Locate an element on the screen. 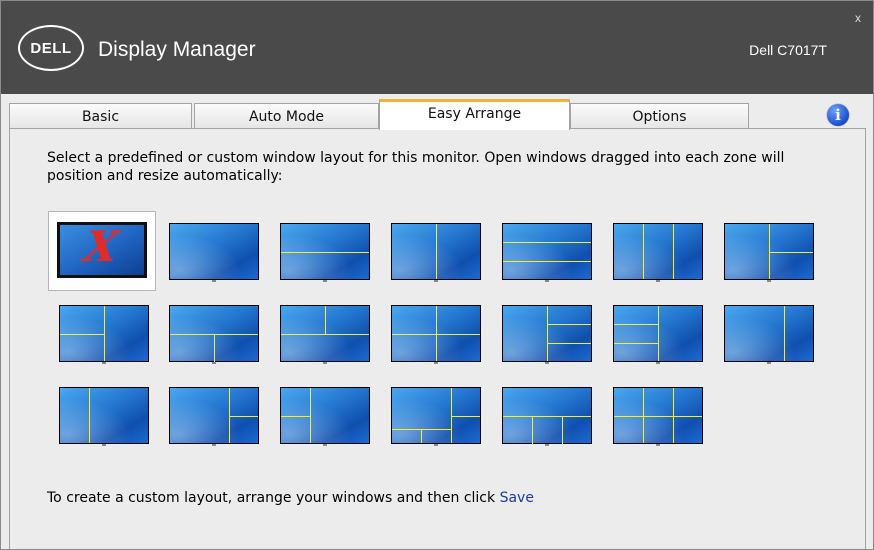 The height and width of the screenshot is (550, 874). app-title: Display Manager is located at coordinates (177, 49).